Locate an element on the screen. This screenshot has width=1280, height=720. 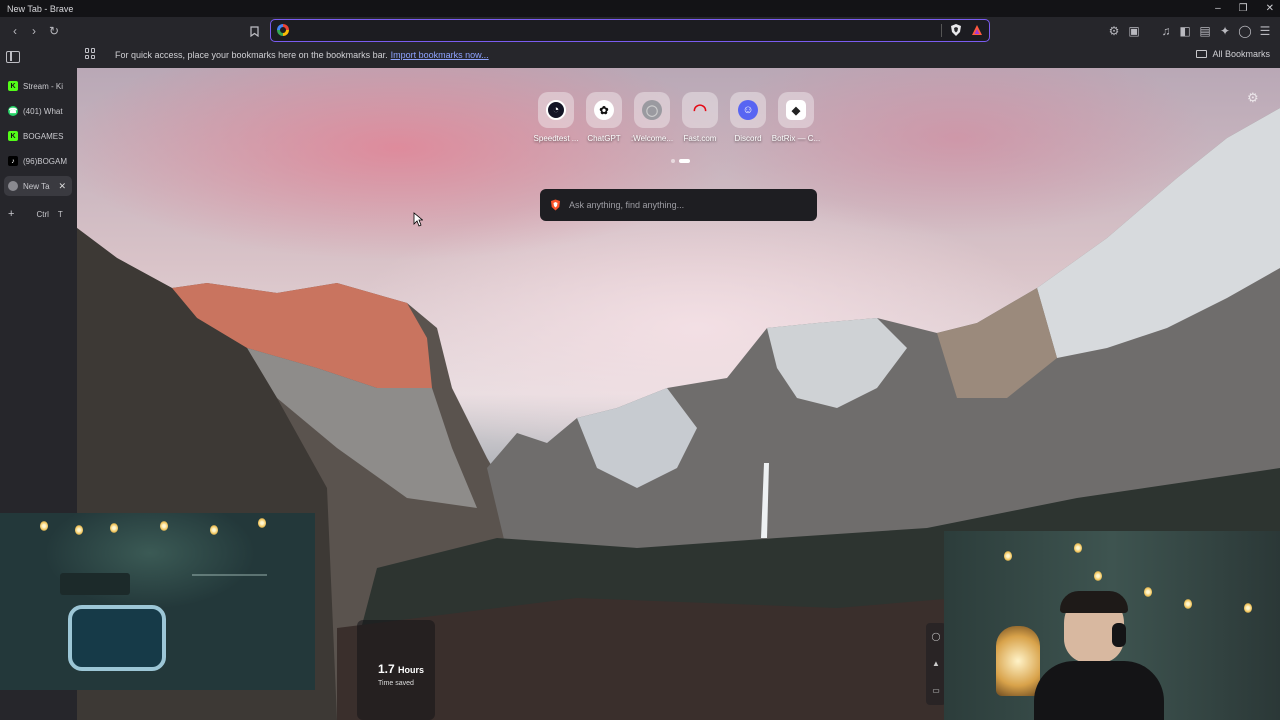
top-site-fast: ◠ Fast.com is located at coordinates (700, 117).